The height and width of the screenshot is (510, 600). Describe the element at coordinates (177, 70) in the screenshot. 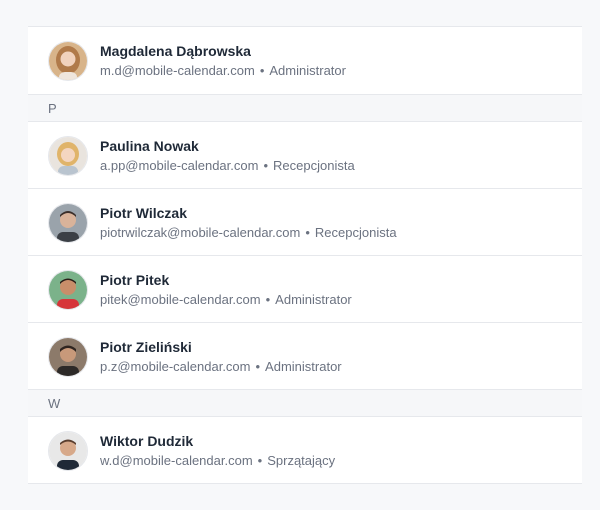

I see `user-email: m.d@mobile-calendar.com` at that location.